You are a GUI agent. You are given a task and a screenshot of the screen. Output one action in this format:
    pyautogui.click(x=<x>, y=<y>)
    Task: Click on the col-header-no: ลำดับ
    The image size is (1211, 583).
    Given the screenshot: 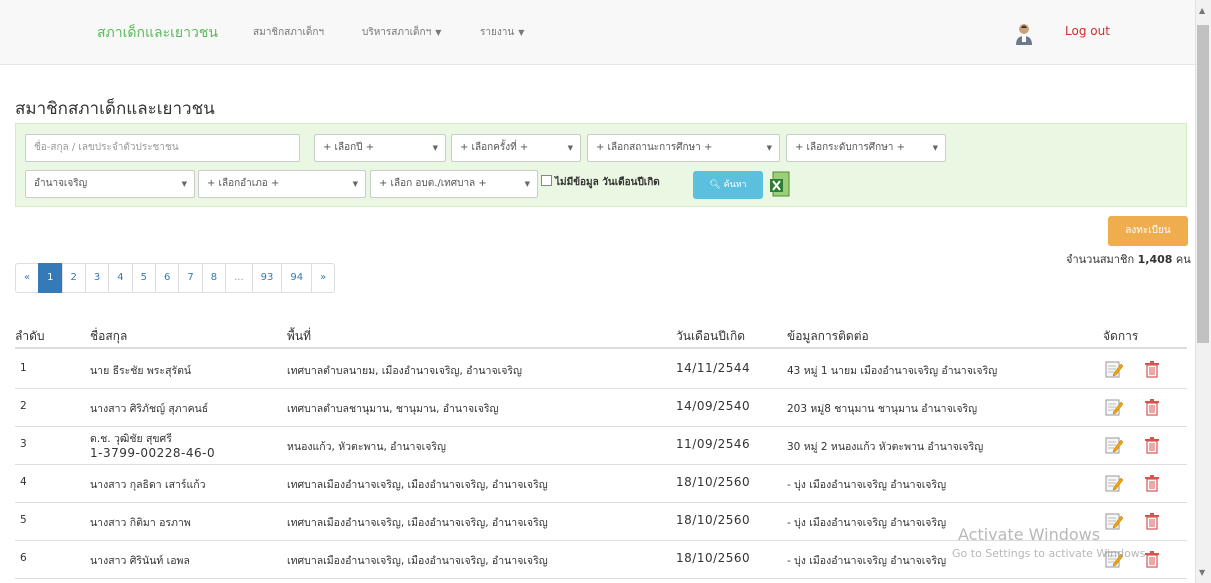 What is the action you would take?
    pyautogui.click(x=30, y=336)
    